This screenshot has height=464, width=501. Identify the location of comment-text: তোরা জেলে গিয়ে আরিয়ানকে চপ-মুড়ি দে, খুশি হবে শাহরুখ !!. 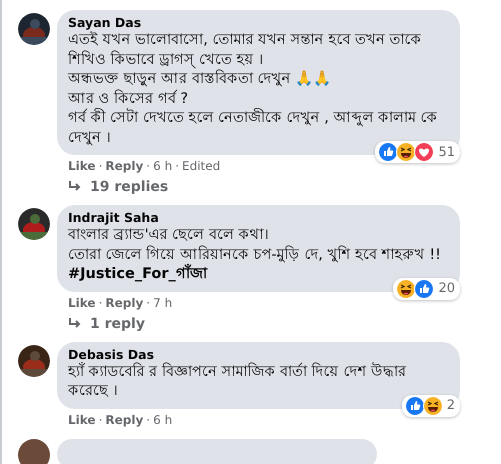
(255, 255).